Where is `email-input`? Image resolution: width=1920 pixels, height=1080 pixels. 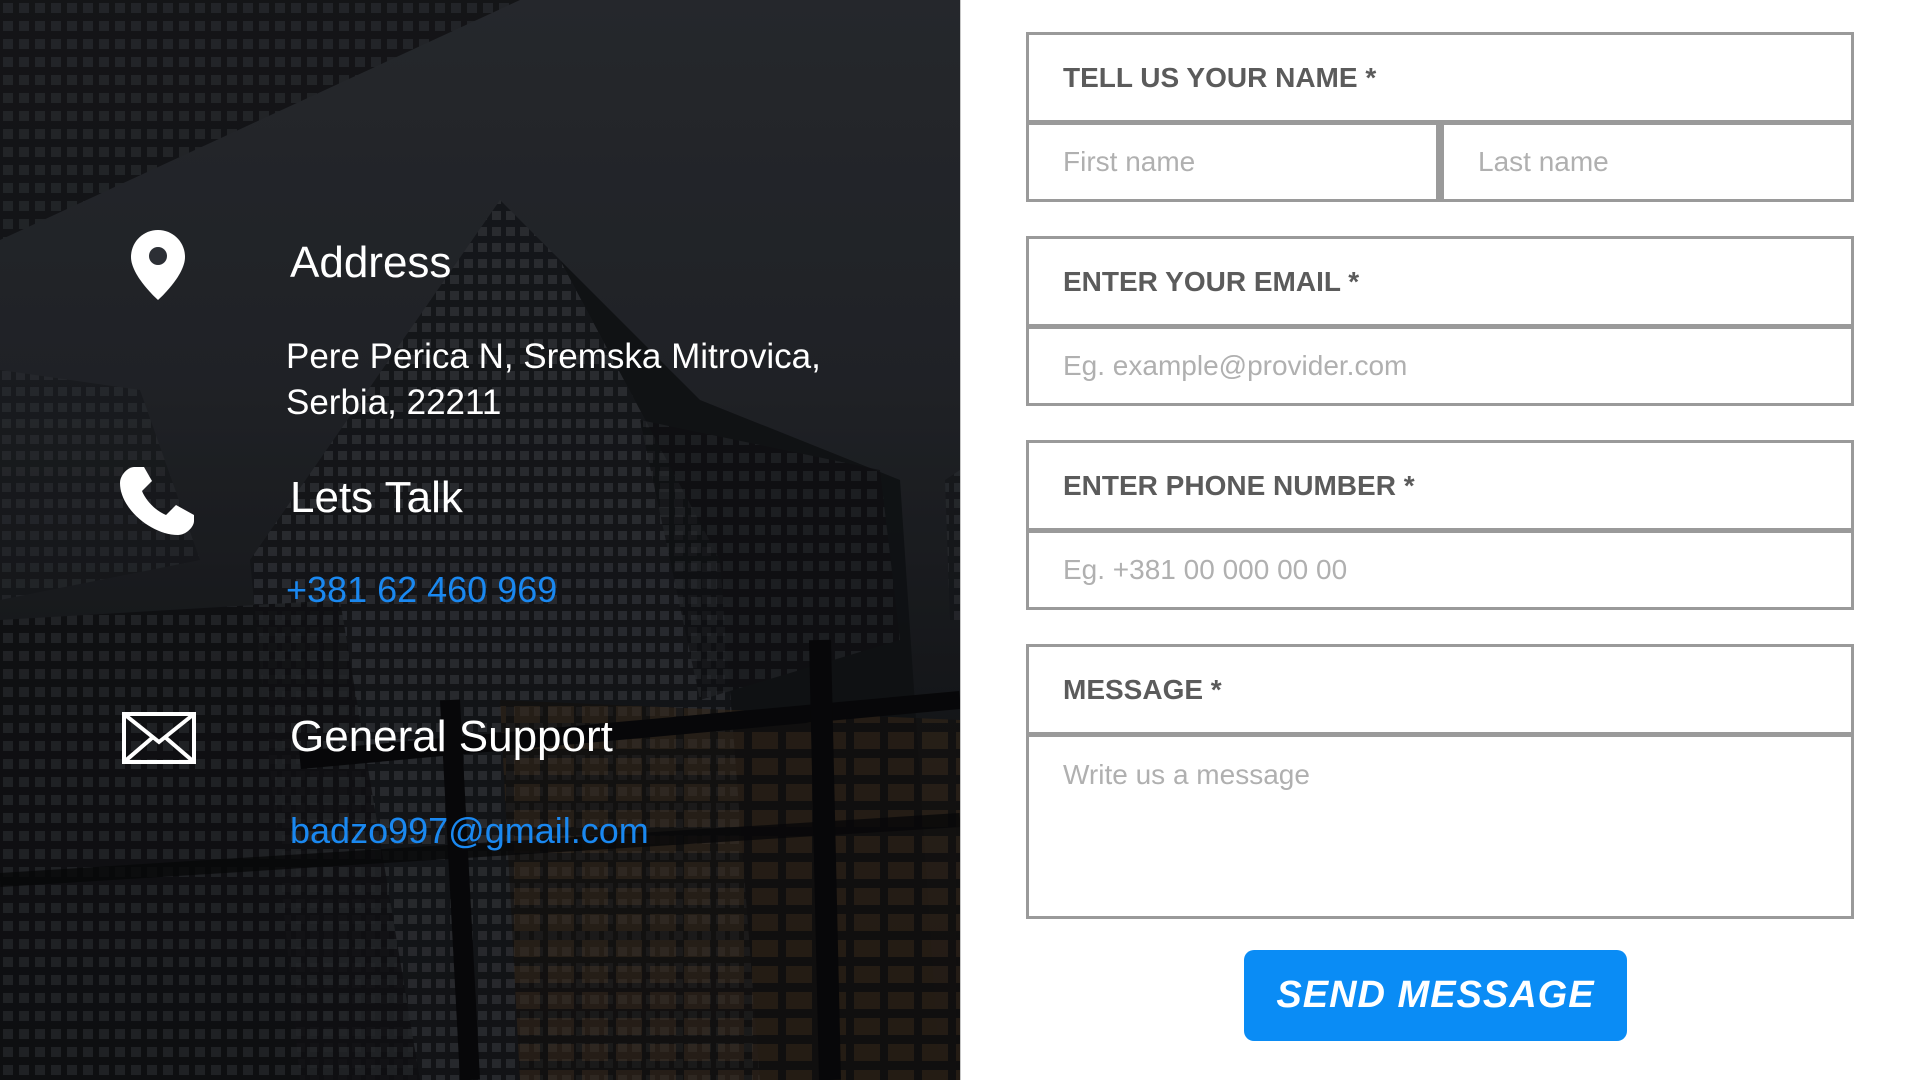
email-input is located at coordinates (1440, 366).